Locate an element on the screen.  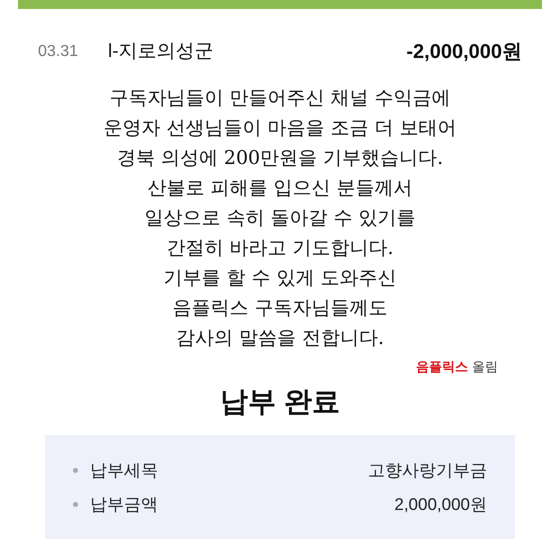
field-label: 납부세목 is located at coordinates (124, 471).